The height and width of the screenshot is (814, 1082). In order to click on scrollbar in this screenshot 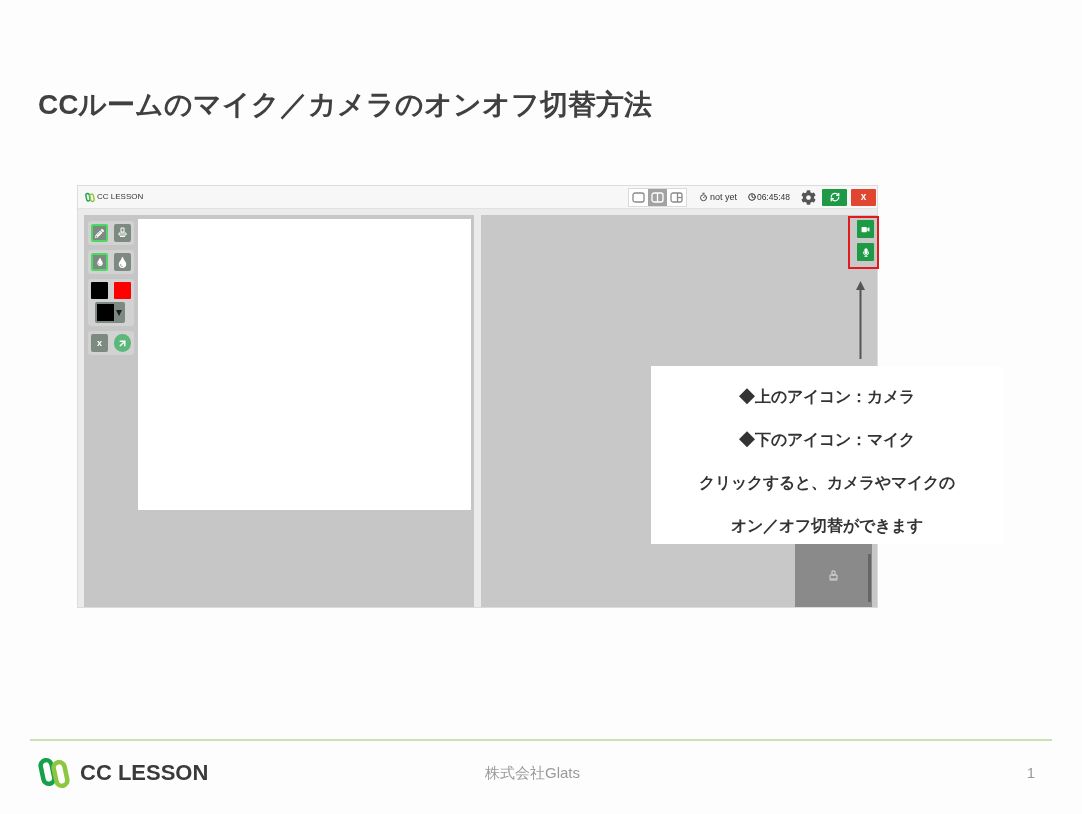, I will do `click(869, 578)`.